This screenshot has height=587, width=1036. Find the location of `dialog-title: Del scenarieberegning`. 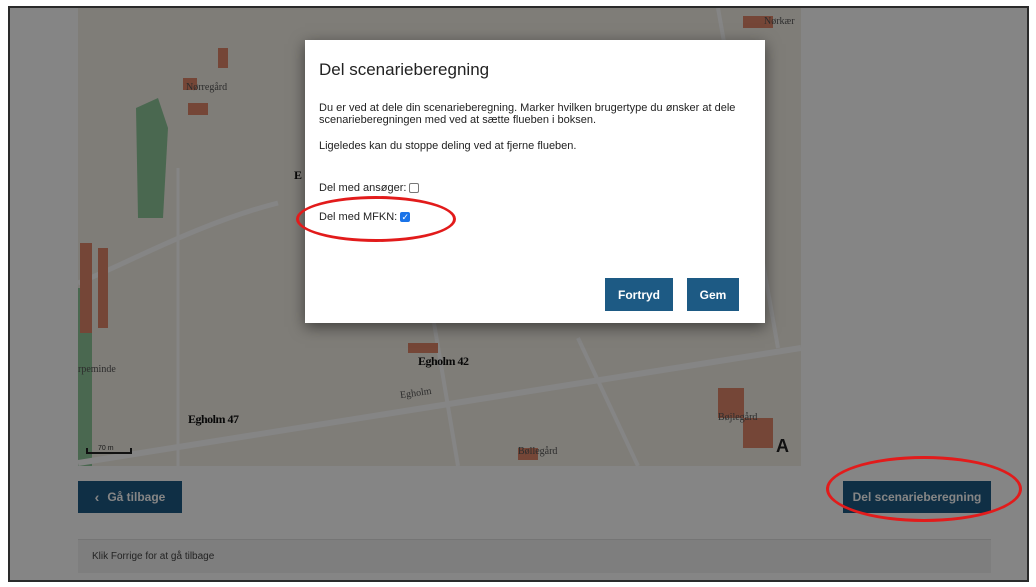

dialog-title: Del scenarieberegning is located at coordinates (404, 69).